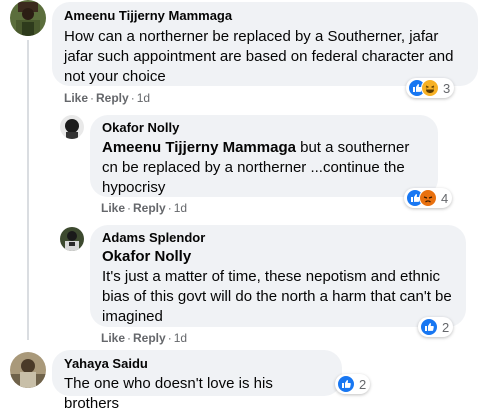  I want to click on reaction-summary: 4, so click(428, 198).